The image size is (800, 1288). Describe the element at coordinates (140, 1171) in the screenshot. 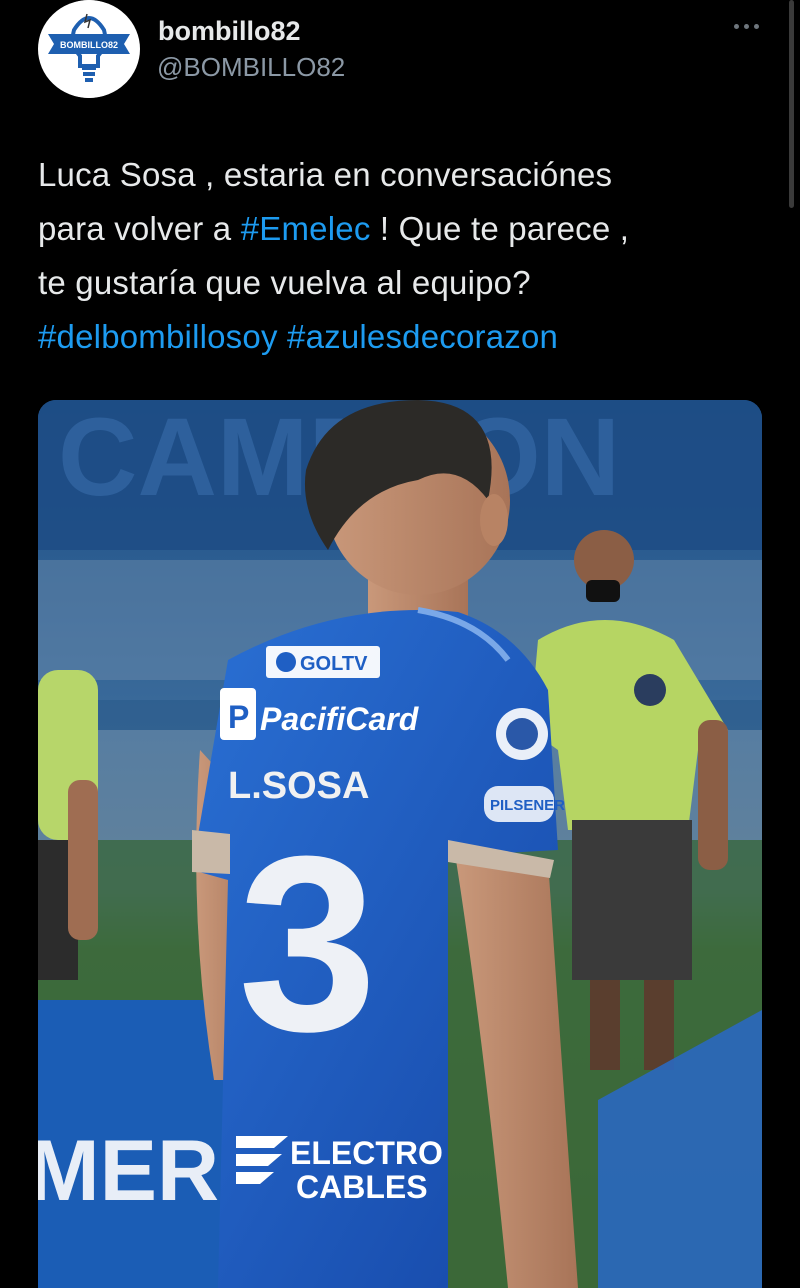

I see `banner-left-text: MERI` at that location.